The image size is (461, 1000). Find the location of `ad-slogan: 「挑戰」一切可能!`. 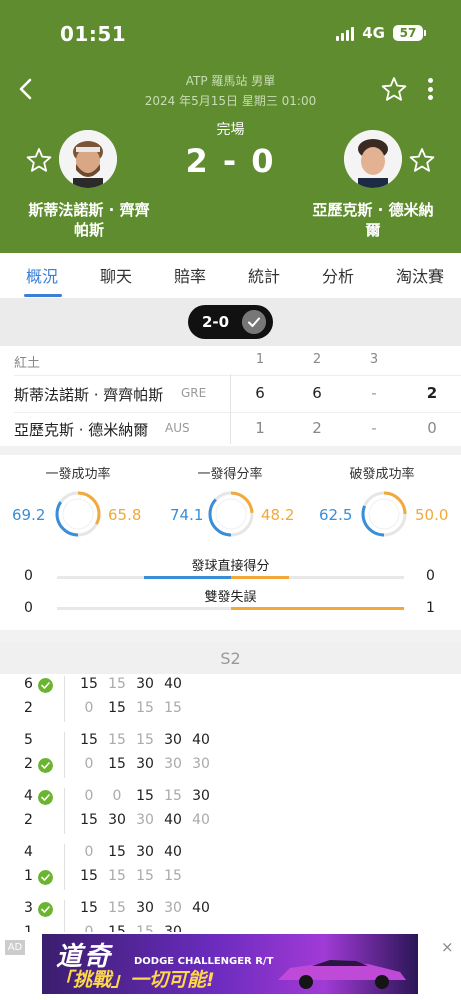

ad-slogan: 「挑戰」一切可能! is located at coordinates (134, 980).